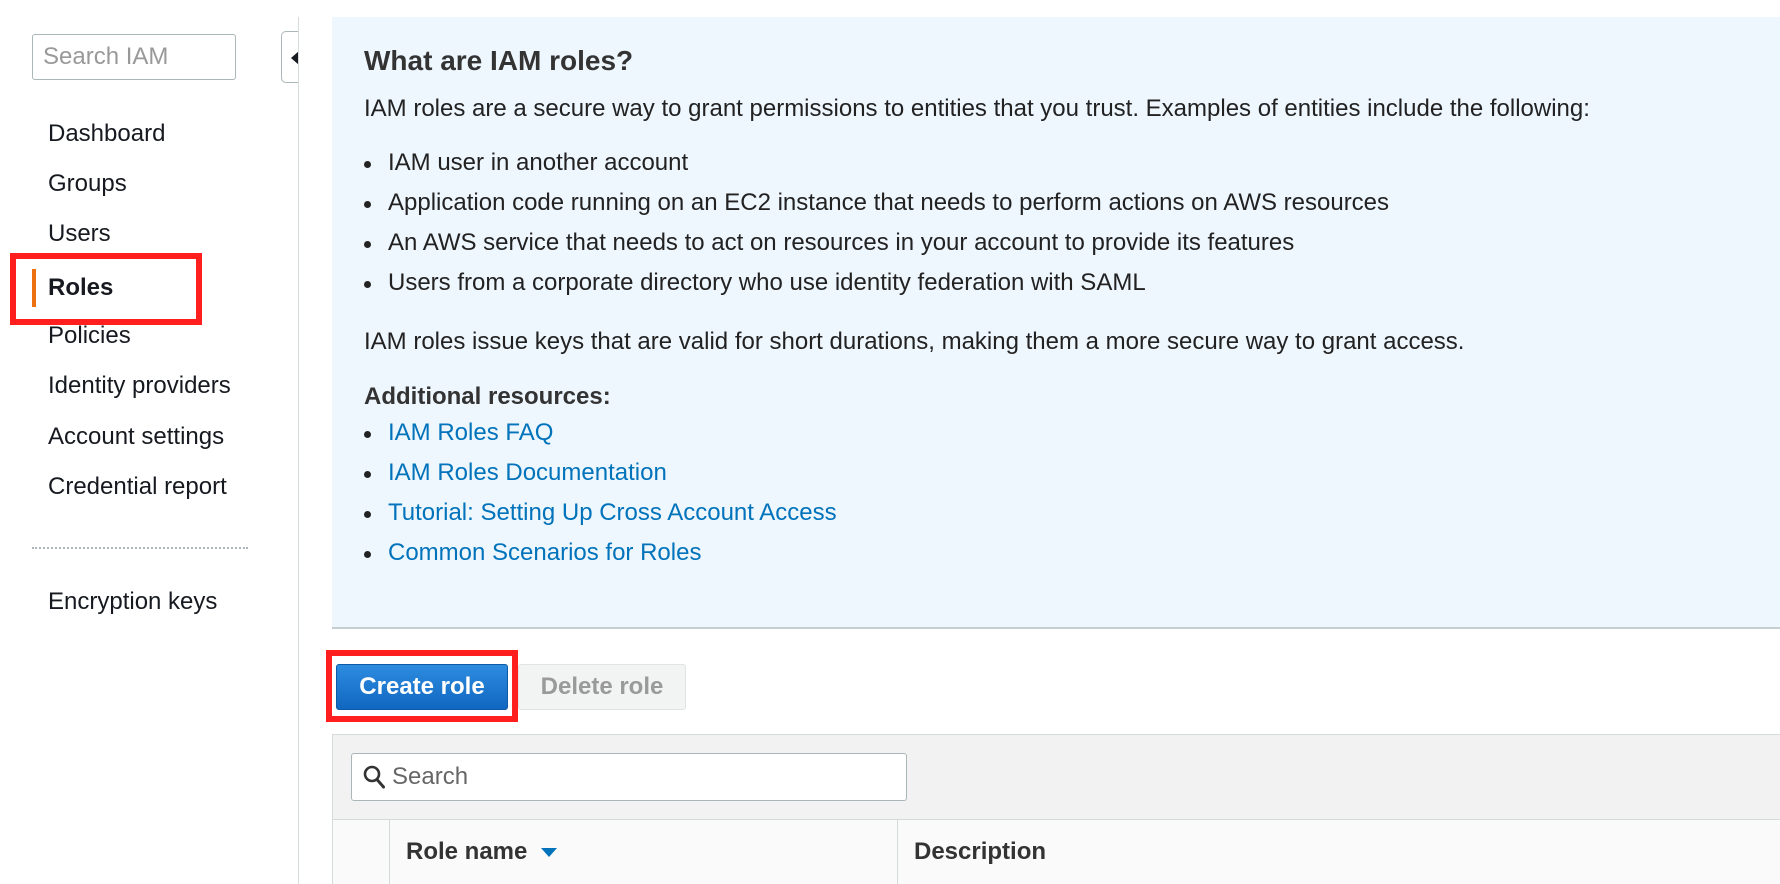 This screenshot has height=884, width=1780. What do you see at coordinates (87, 184) in the screenshot?
I see `sidebar-item-groups: Groups` at bounding box center [87, 184].